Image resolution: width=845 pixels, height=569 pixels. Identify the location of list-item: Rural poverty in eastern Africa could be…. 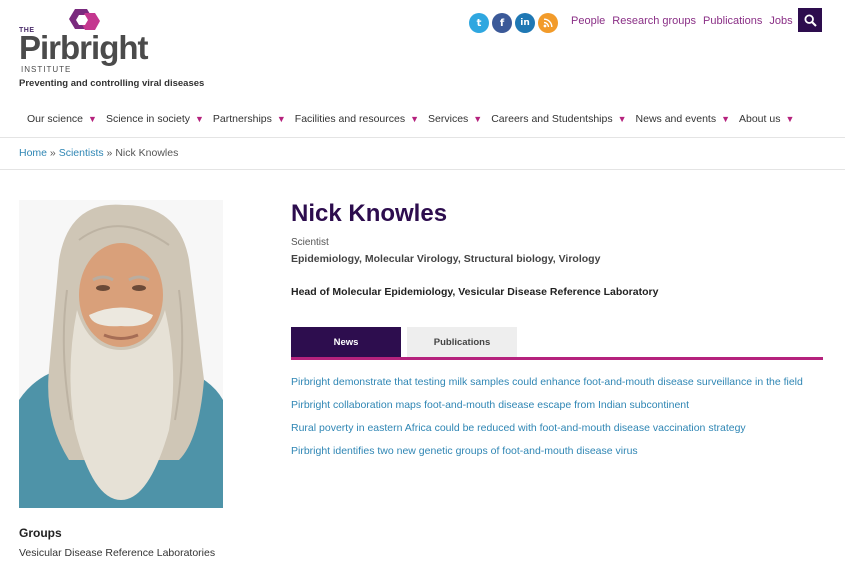
(547, 428).